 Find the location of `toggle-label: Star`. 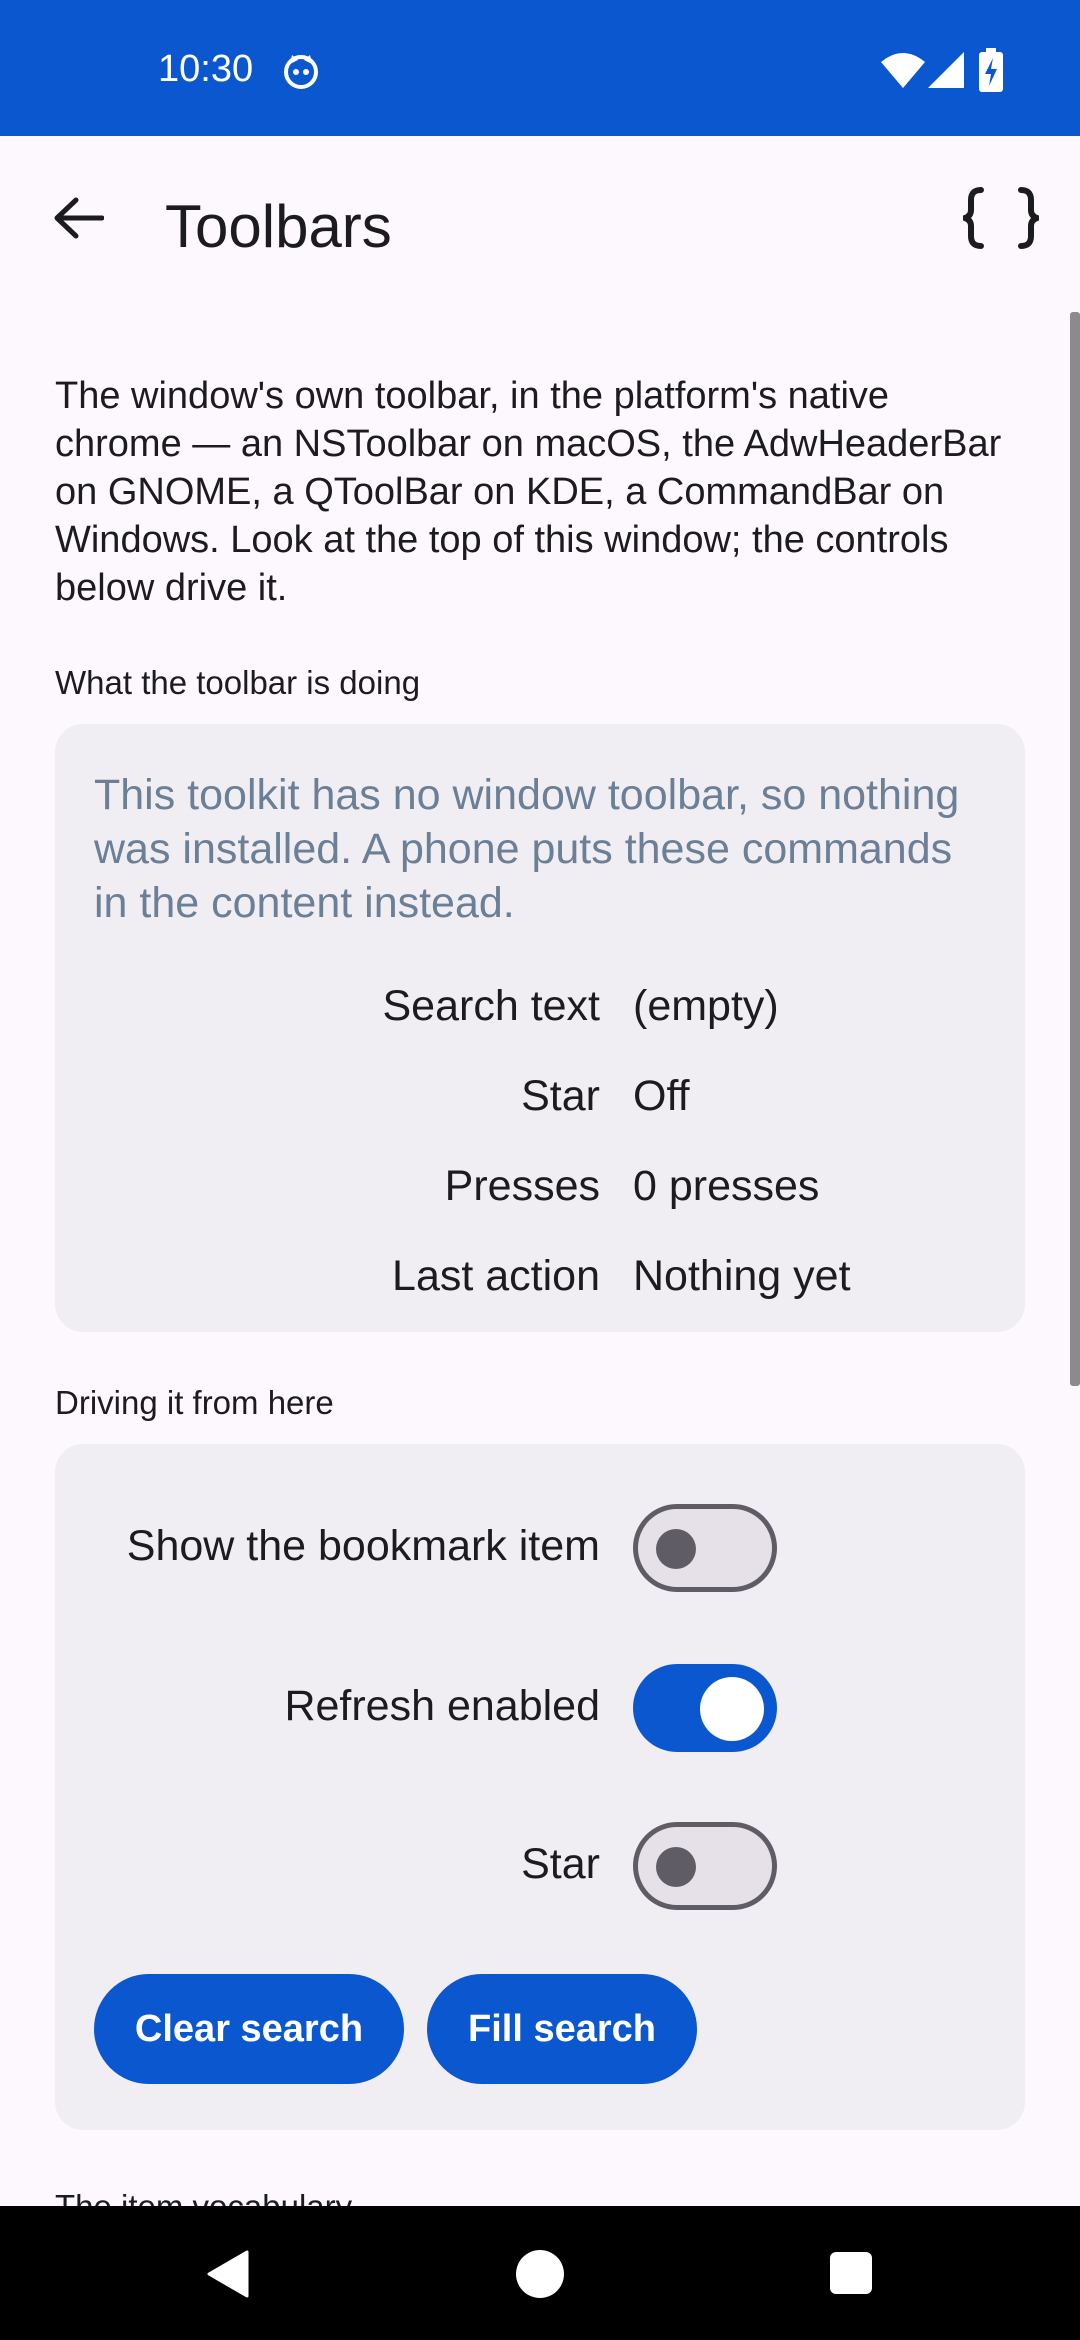

toggle-label: Star is located at coordinates (560, 1864).